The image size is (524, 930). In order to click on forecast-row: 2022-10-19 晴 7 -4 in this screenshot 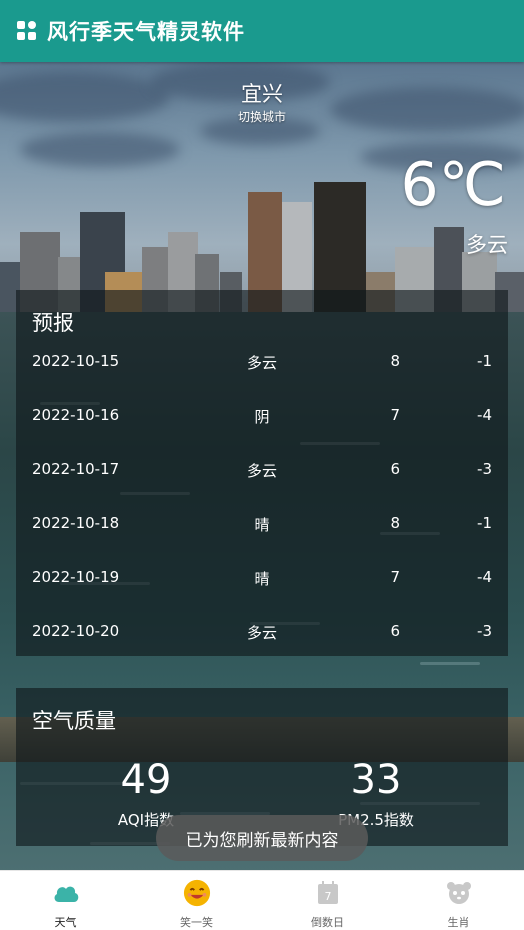, I will do `click(262, 580)`.